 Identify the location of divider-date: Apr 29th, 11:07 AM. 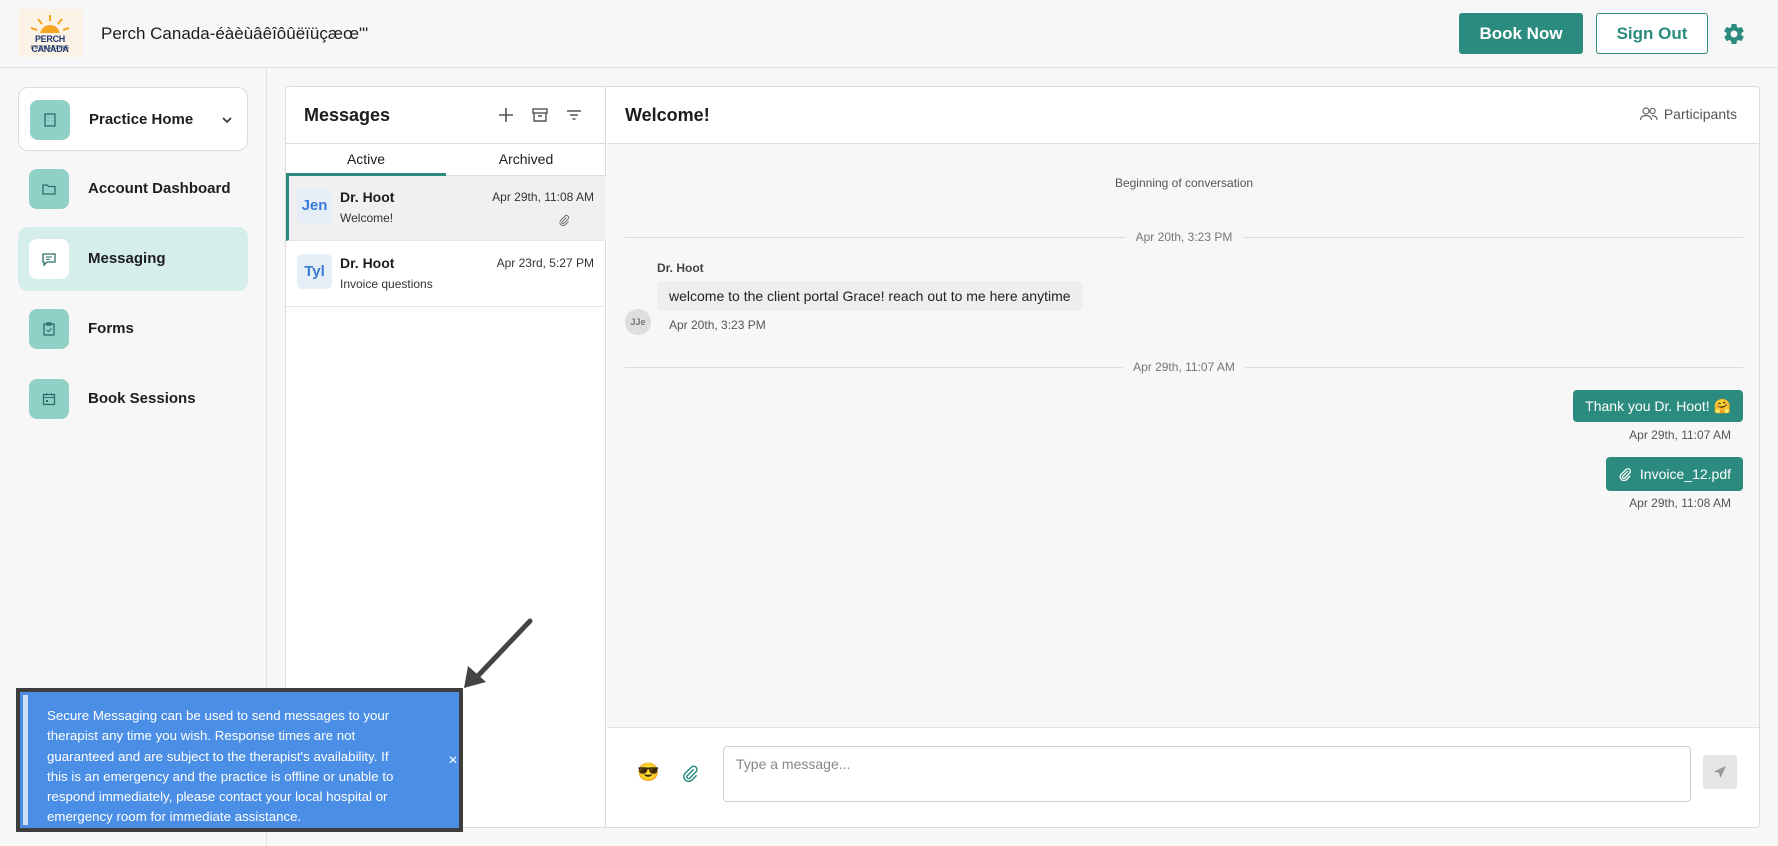
(1184, 367).